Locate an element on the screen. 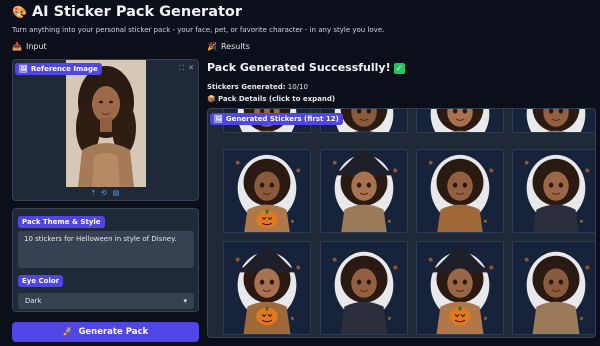  input-section-label: 📥 Input is located at coordinates (29, 46).